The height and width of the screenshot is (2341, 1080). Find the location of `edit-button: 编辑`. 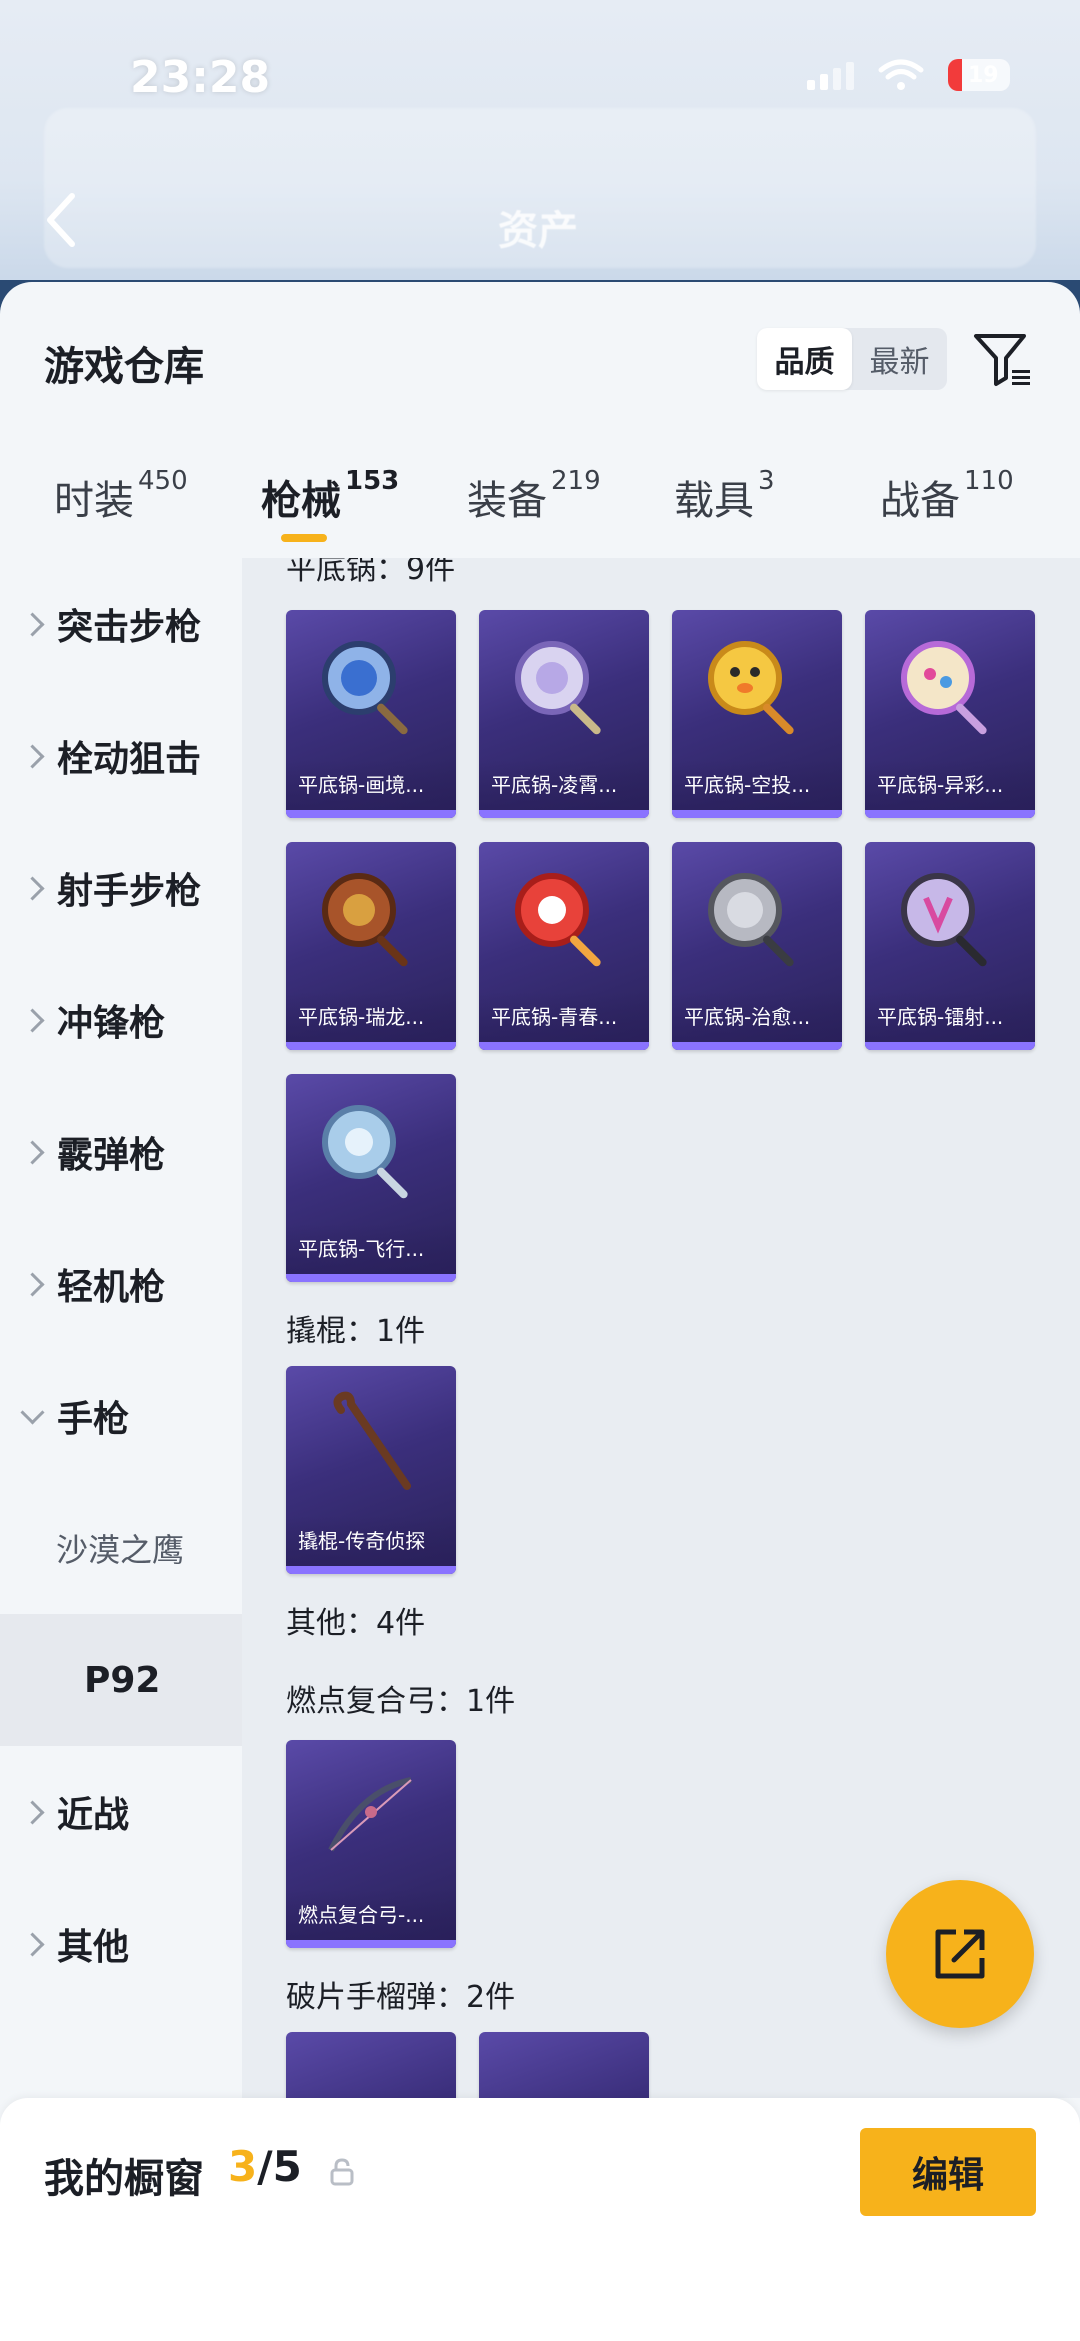

edit-button: 编辑 is located at coordinates (948, 2172).